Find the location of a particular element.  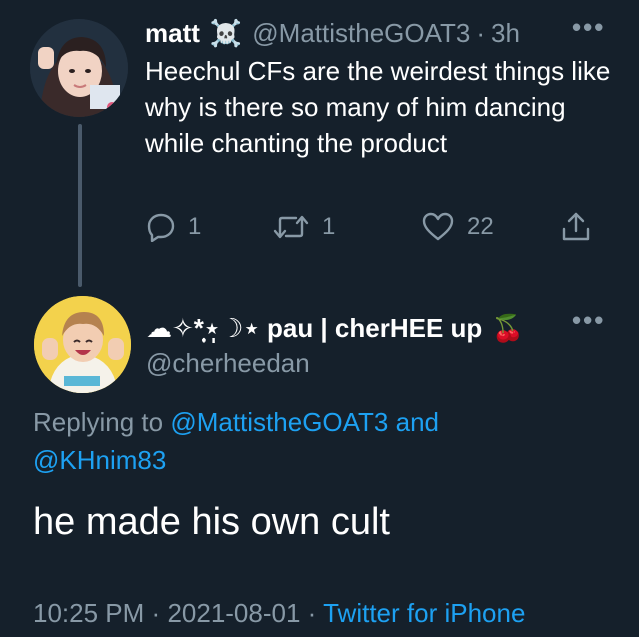

like-count: 22 is located at coordinates (480, 226).